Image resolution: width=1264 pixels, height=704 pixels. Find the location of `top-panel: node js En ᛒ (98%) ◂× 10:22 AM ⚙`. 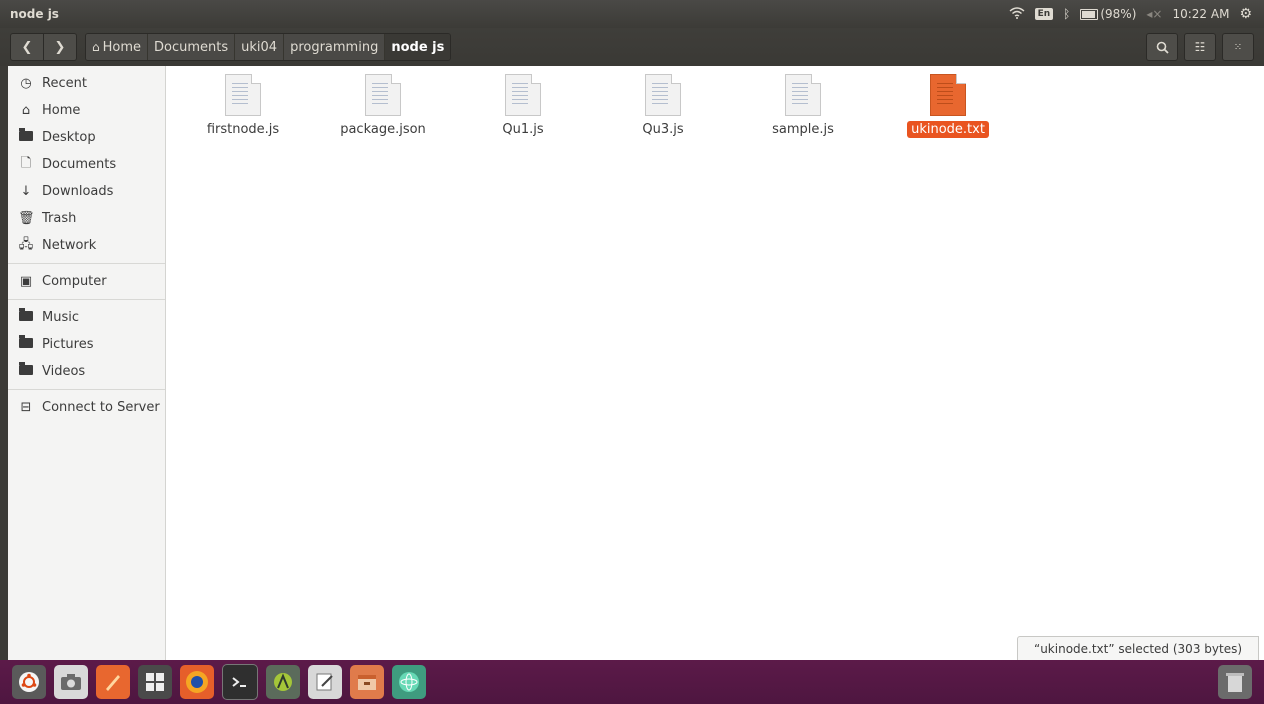

top-panel: node js En ᛒ (98%) ◂× 10:22 AM ⚙ is located at coordinates (632, 14).